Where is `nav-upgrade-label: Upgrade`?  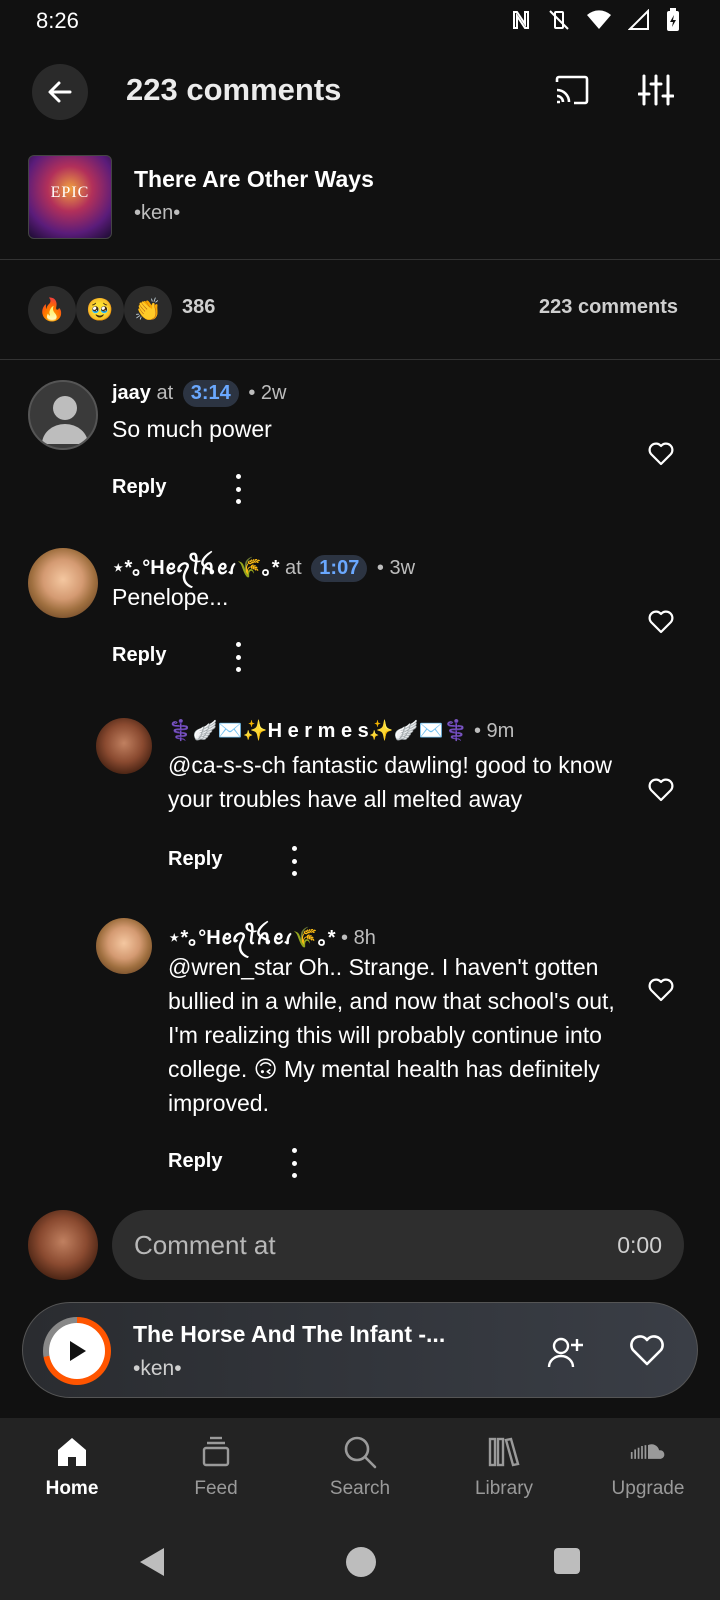 nav-upgrade-label: Upgrade is located at coordinates (648, 1488).